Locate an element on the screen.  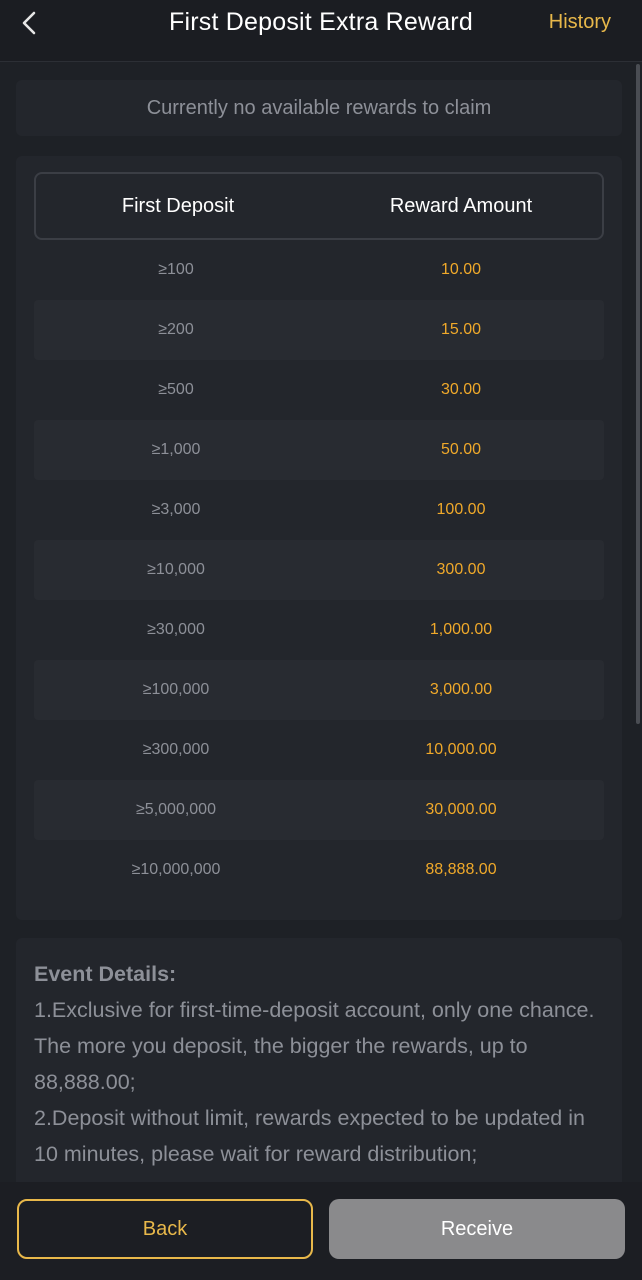
table-row: ≥500 30.00 is located at coordinates (319, 390).